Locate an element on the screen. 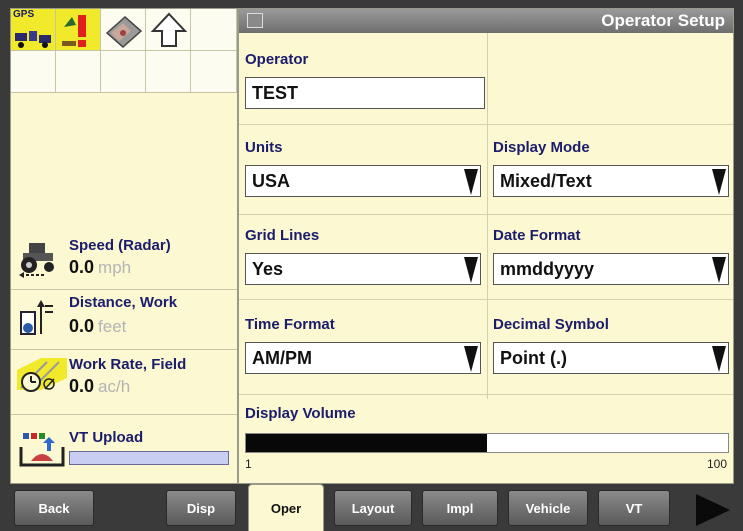  work-rate-value: 0.0 is located at coordinates (82, 386).